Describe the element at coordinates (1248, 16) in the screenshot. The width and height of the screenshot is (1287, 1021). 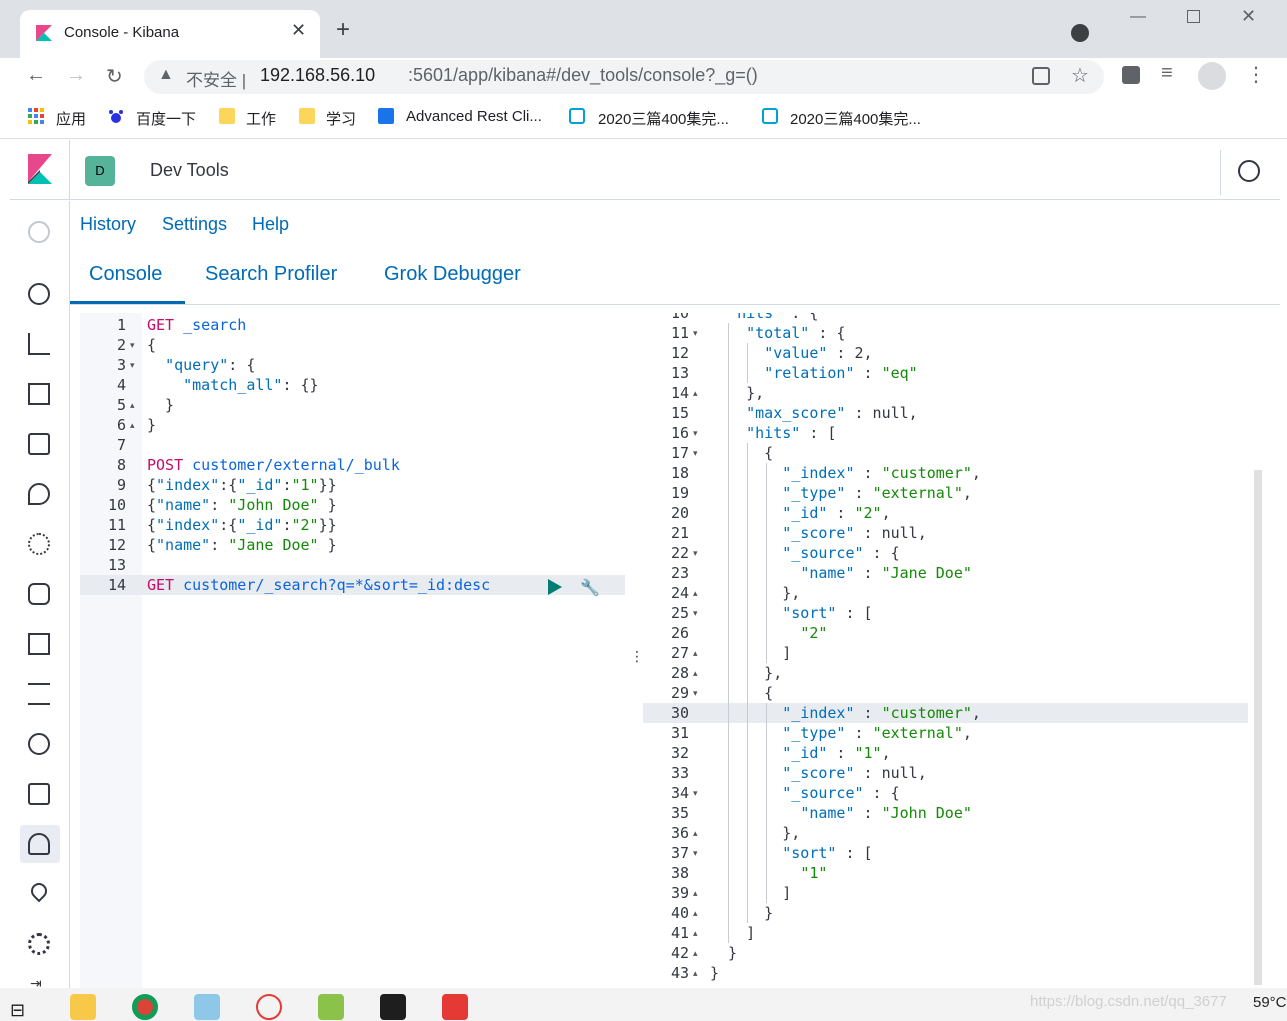
I see `window-close-icon: ✕` at that location.